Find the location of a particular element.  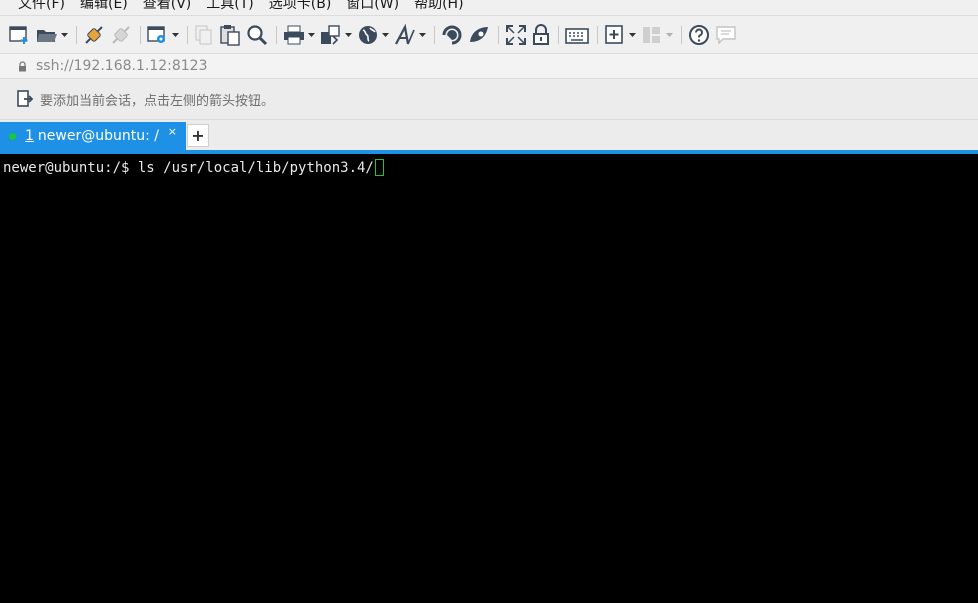

disconnect-icon is located at coordinates (121, 34).